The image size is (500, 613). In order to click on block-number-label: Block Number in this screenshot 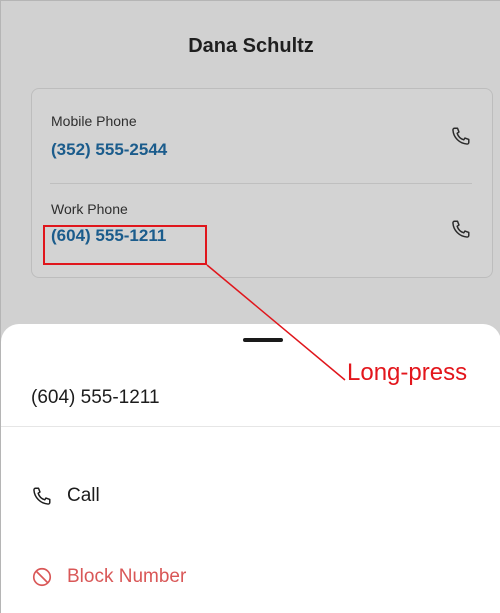, I will do `click(127, 576)`.